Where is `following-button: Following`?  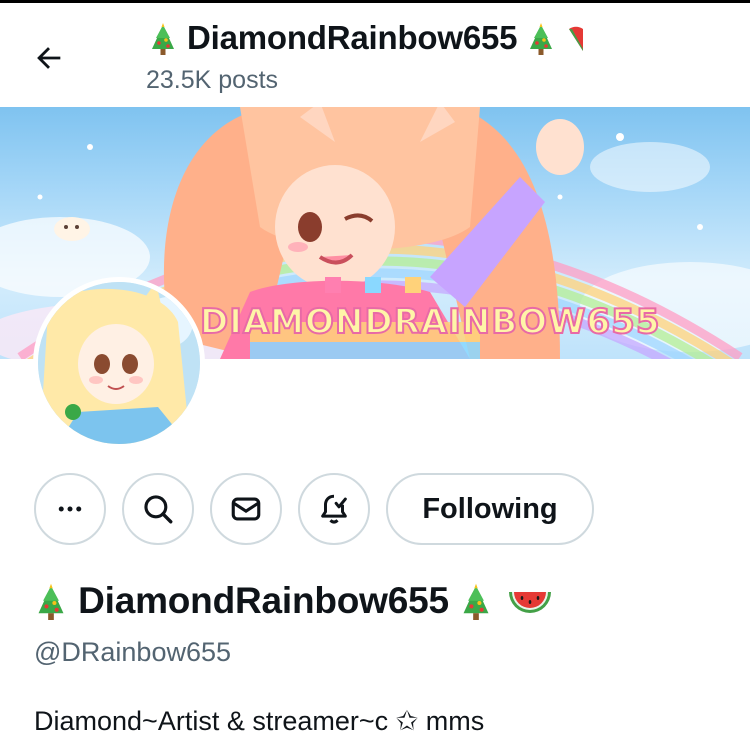 following-button: Following is located at coordinates (490, 509).